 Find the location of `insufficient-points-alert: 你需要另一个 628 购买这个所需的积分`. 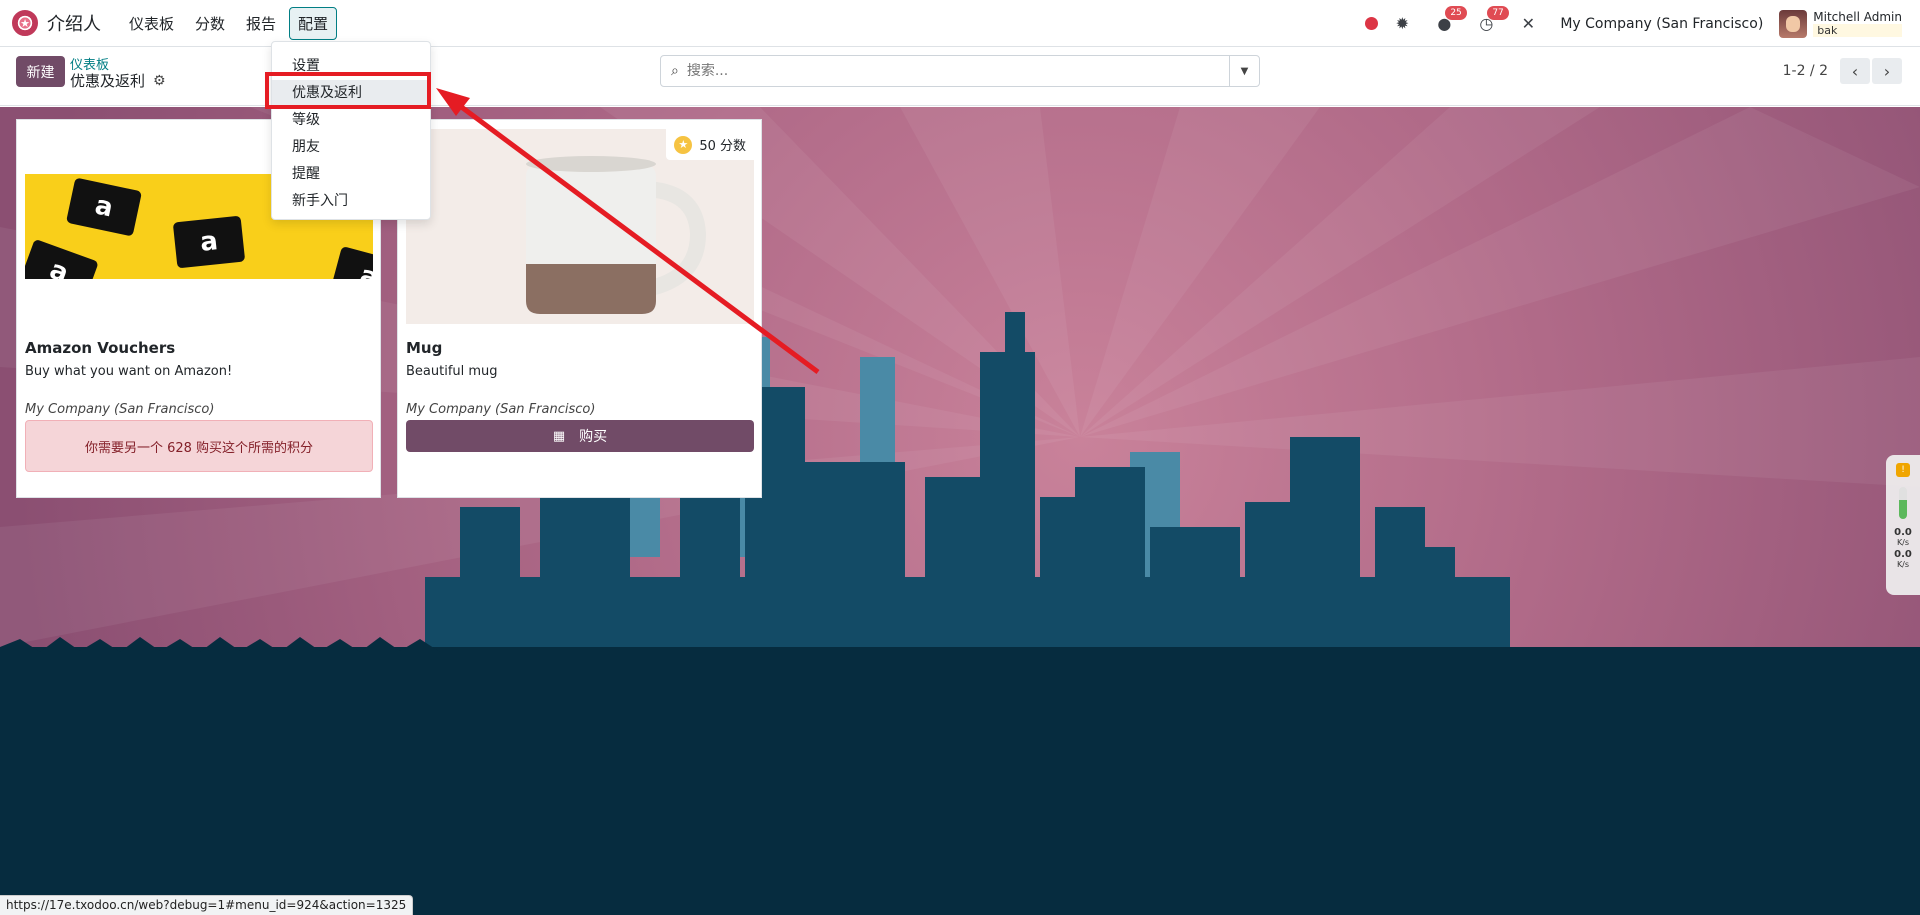

insufficient-points-alert: 你需要另一个 628 购买这个所需的积分 is located at coordinates (199, 446).